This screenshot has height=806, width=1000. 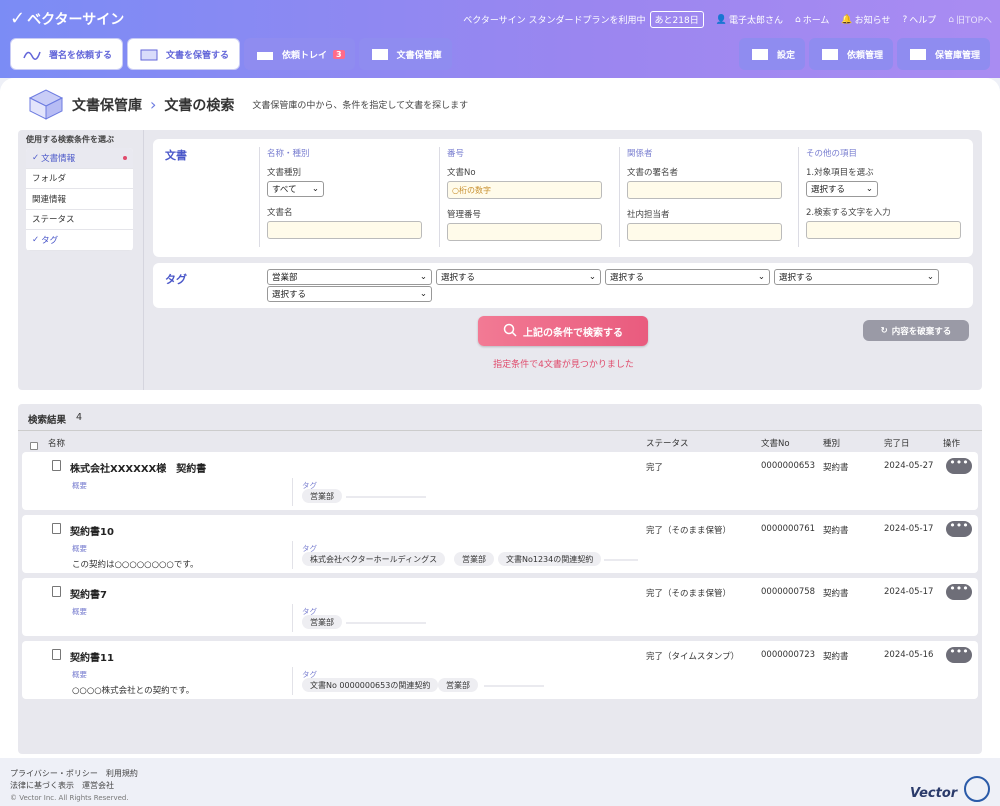 I want to click on row-title: 契約書7, so click(x=88, y=593).